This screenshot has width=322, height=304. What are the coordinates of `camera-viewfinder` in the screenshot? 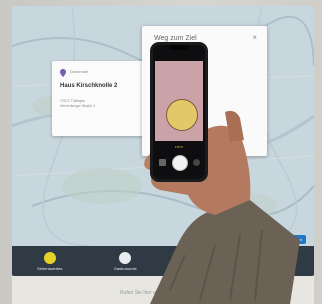 It's located at (179, 101).